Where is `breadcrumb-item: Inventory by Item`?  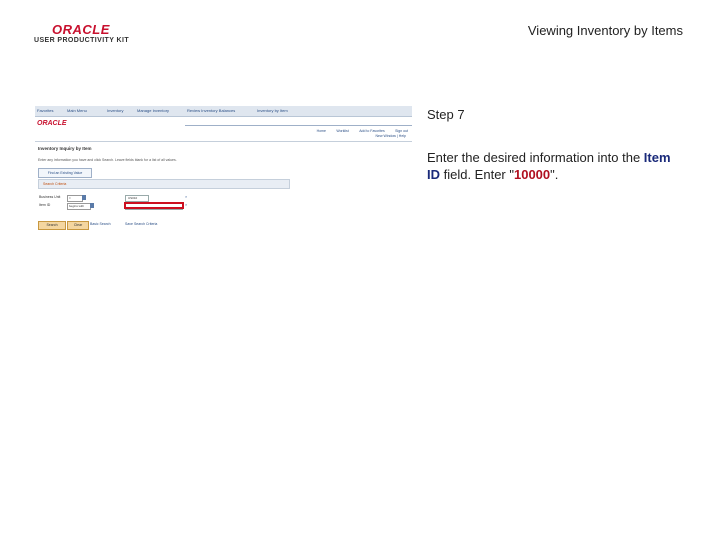 breadcrumb-item: Inventory by Item is located at coordinates (272, 110).